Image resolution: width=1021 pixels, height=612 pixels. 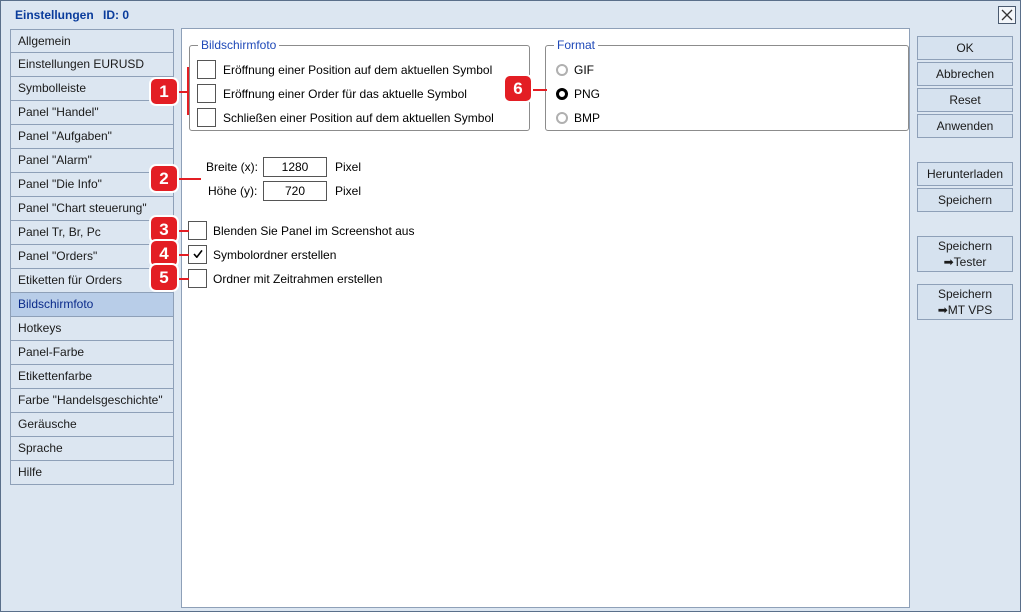 I want to click on marker-6: 6, so click(x=518, y=88).